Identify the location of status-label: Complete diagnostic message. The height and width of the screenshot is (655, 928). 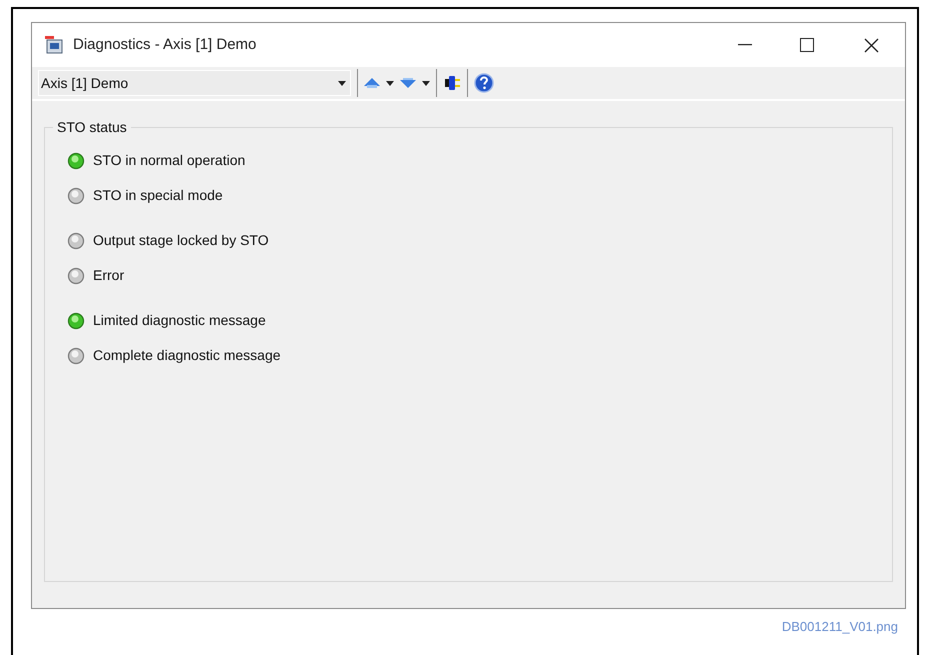
(187, 355).